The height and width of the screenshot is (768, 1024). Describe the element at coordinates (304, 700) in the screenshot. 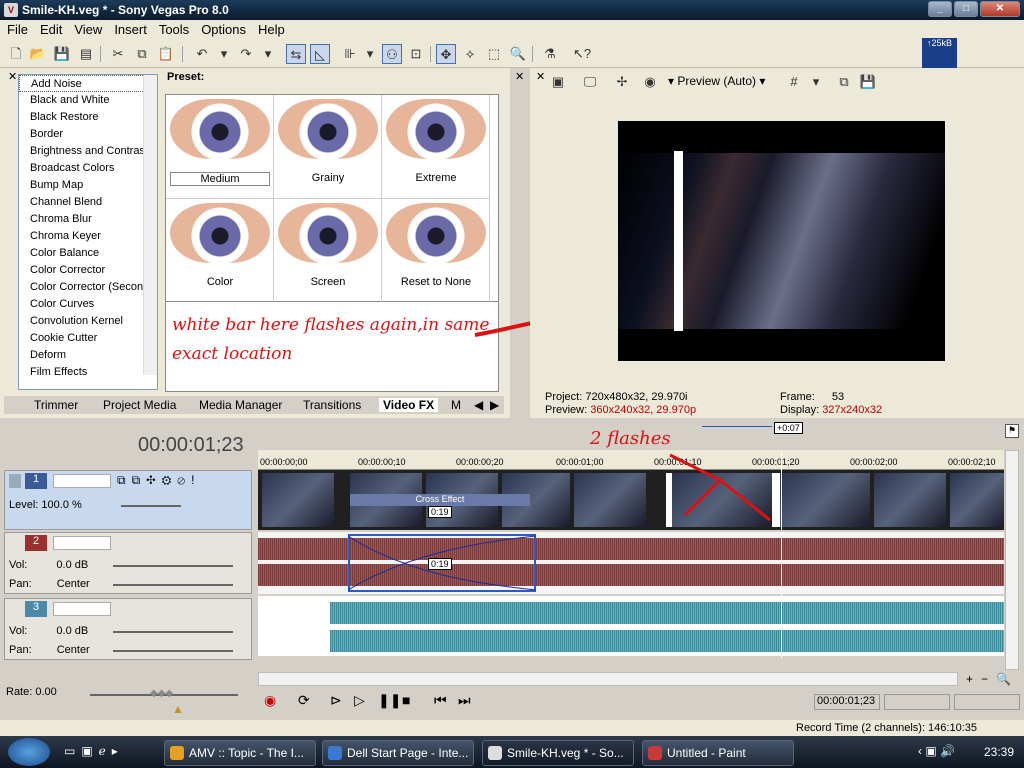

I see `loop-playback-icon: ⟳` at that location.